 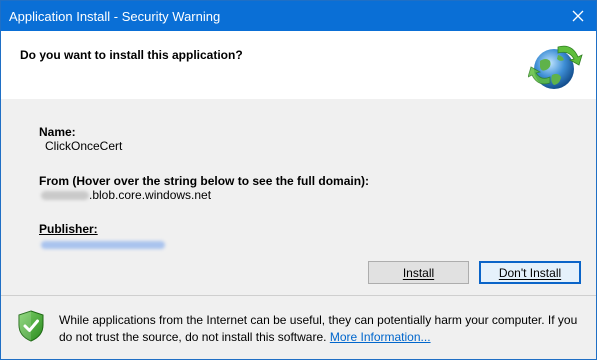 I want to click on title-bar: Application Install - Security Warning, so click(x=298, y=16).